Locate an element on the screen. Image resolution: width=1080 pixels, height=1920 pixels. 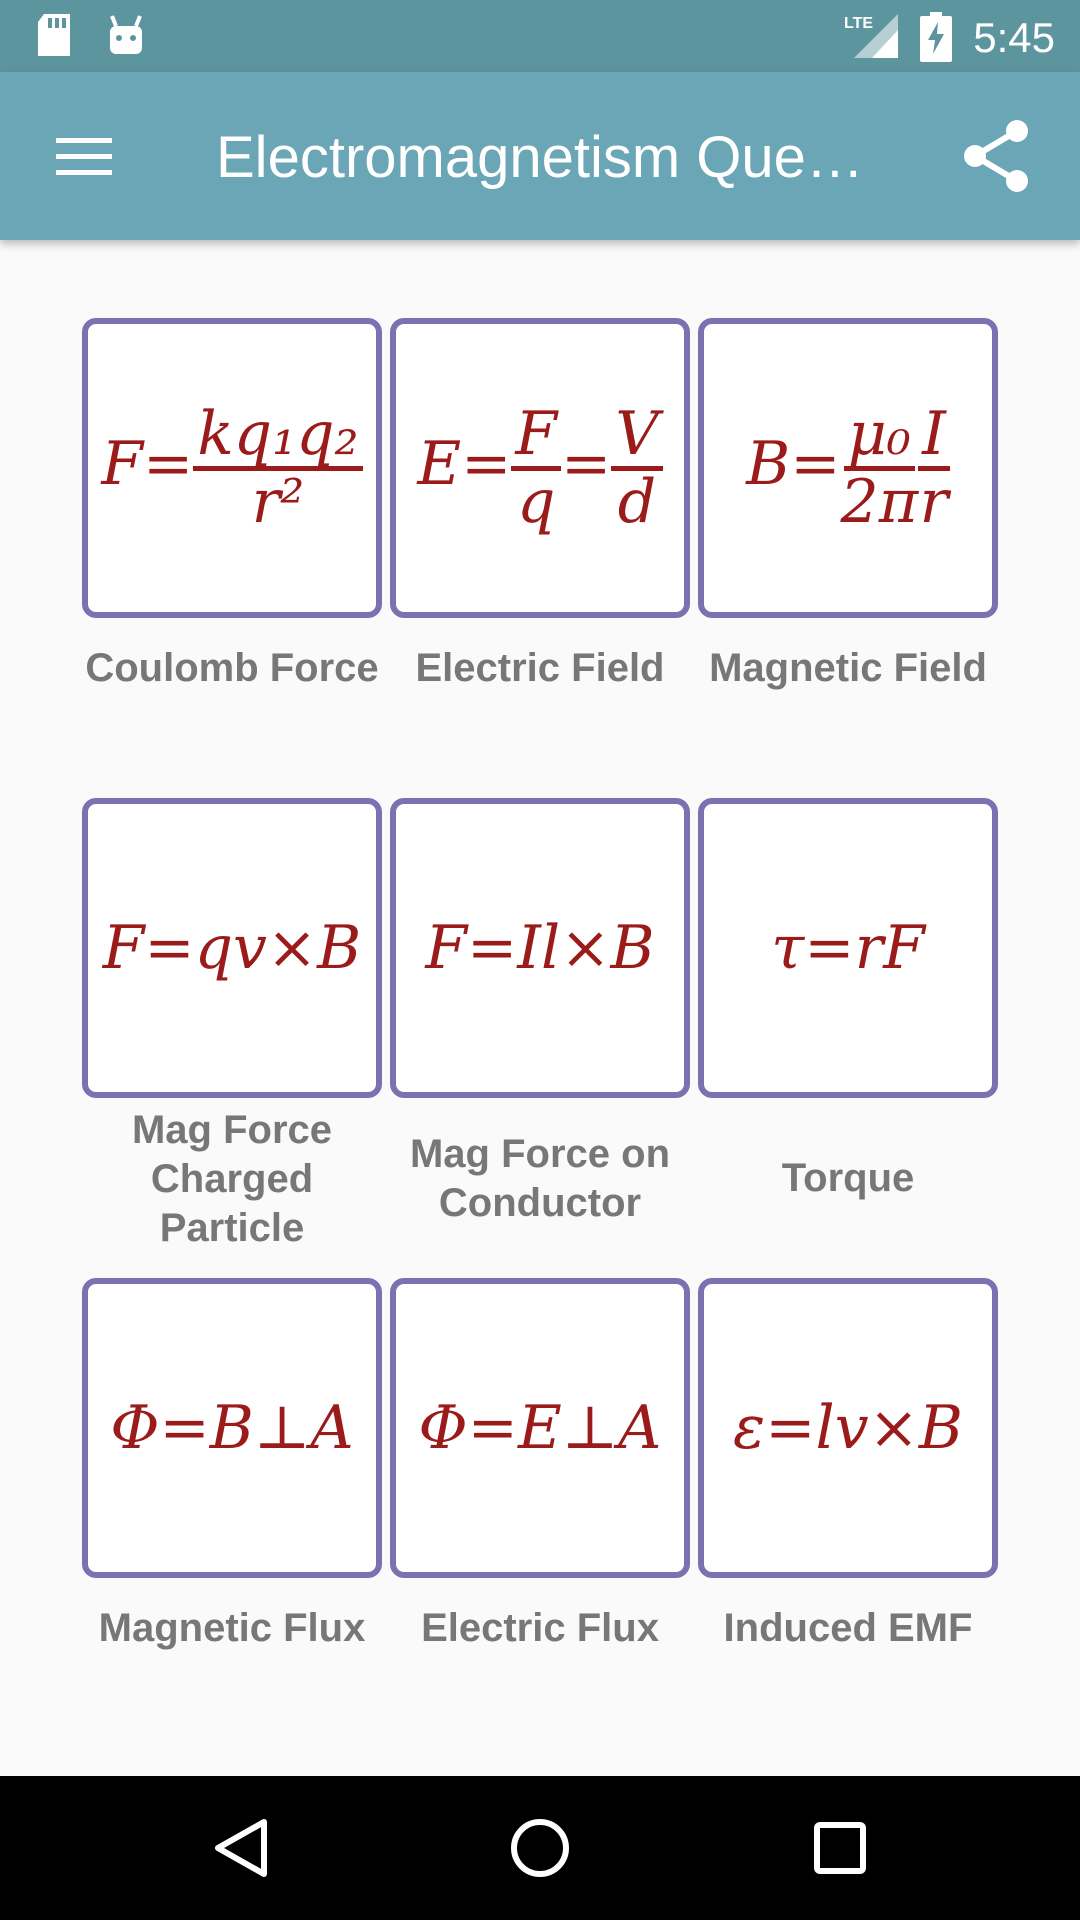
formula-label: Coulomb Force is located at coordinates (232, 668).